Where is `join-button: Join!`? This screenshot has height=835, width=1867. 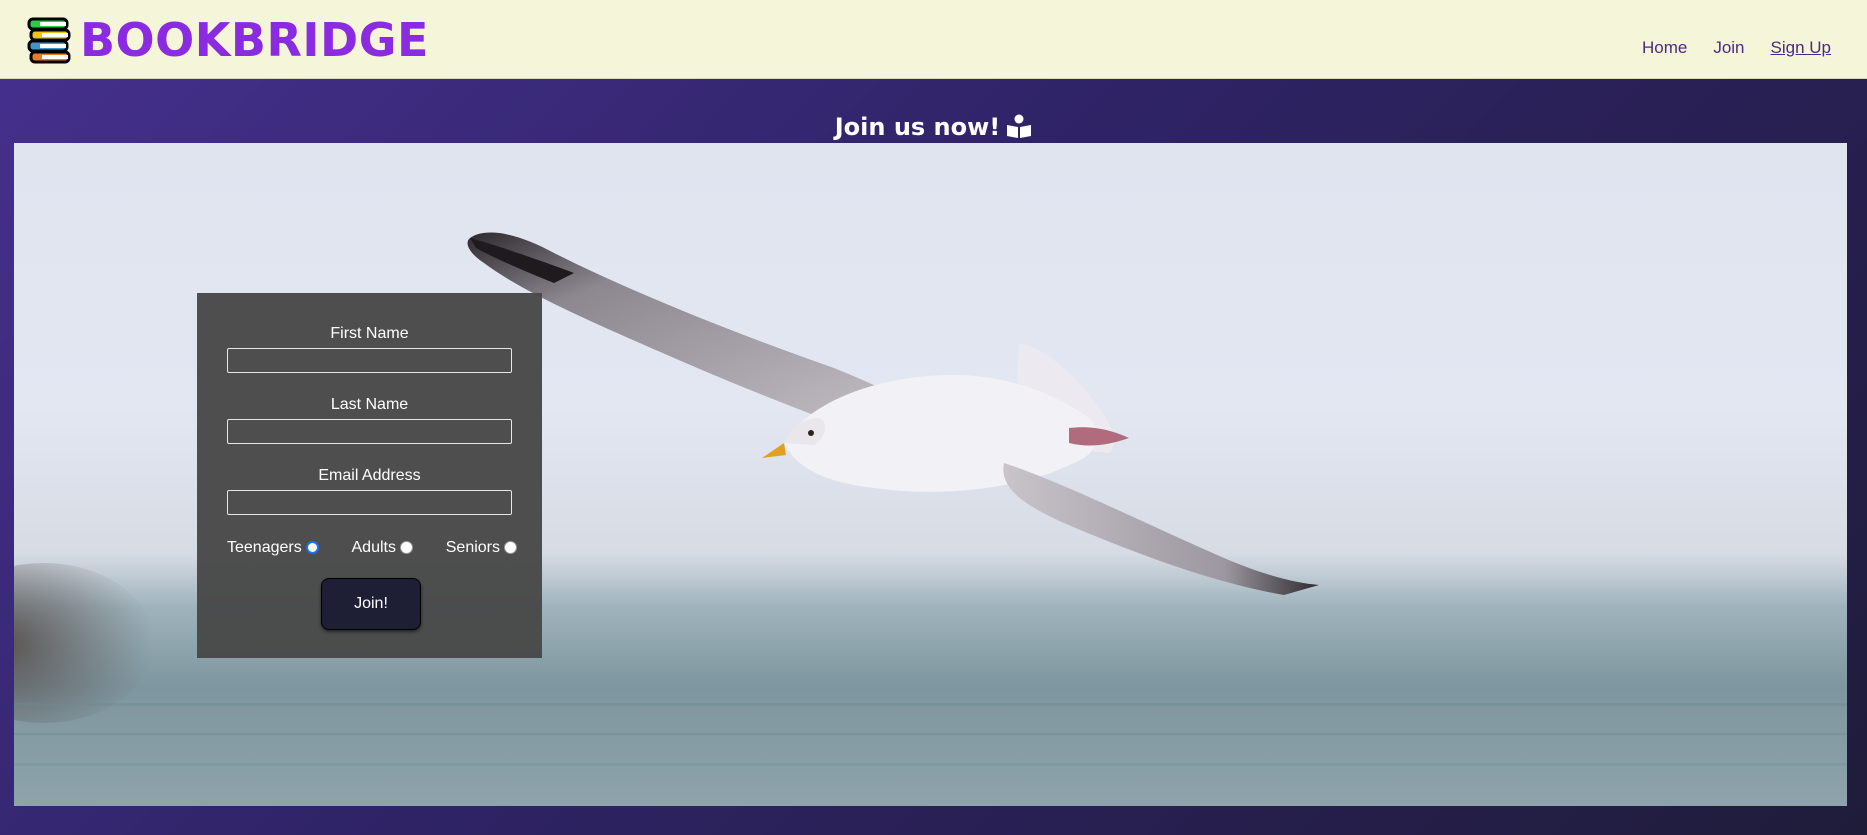 join-button: Join! is located at coordinates (371, 604).